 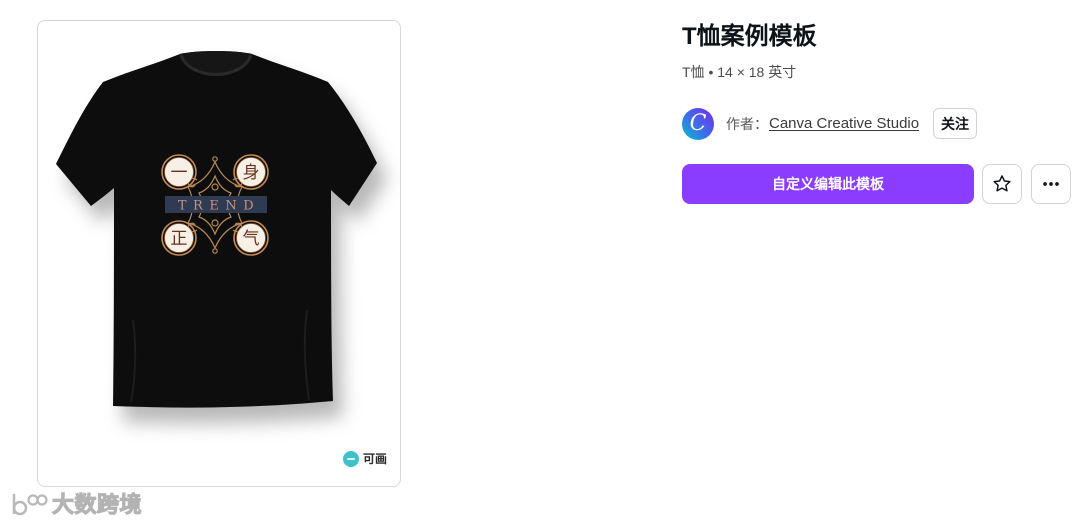 I want to click on design-banner-text: TREND, so click(x=219, y=206).